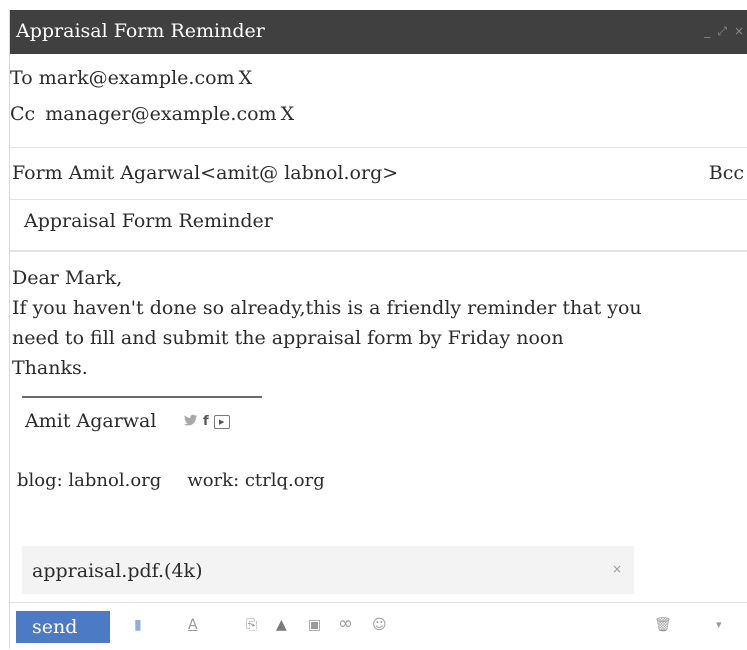  Describe the element at coordinates (23, 114) in the screenshot. I see `cc-label: Cc` at that location.